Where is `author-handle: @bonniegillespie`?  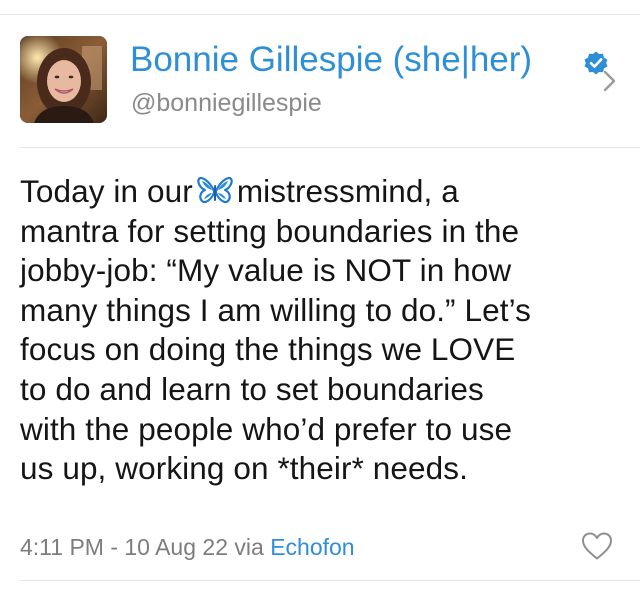 author-handle: @bonniegillespie is located at coordinates (226, 103).